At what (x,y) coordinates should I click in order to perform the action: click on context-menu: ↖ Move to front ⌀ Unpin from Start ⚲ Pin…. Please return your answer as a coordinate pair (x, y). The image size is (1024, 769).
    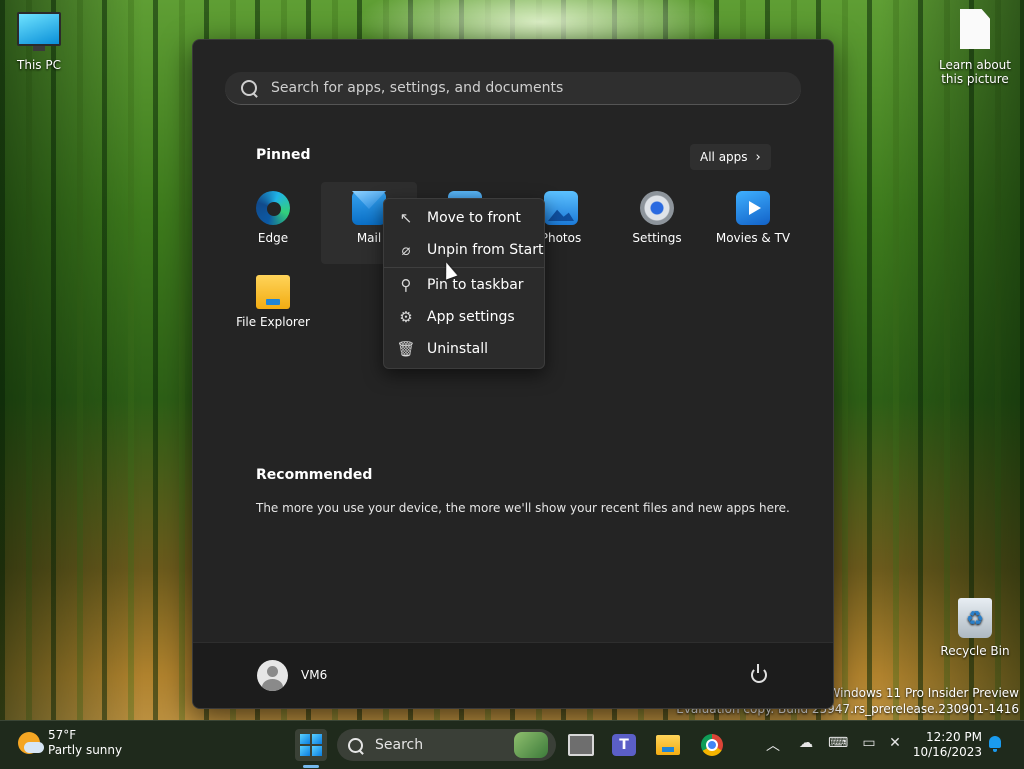
    Looking at the image, I should click on (464, 283).